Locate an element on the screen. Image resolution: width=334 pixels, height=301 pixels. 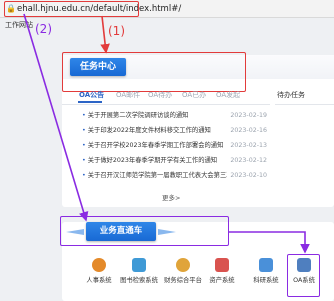
arrow-step2-to-business is located at coordinates (56, 117).